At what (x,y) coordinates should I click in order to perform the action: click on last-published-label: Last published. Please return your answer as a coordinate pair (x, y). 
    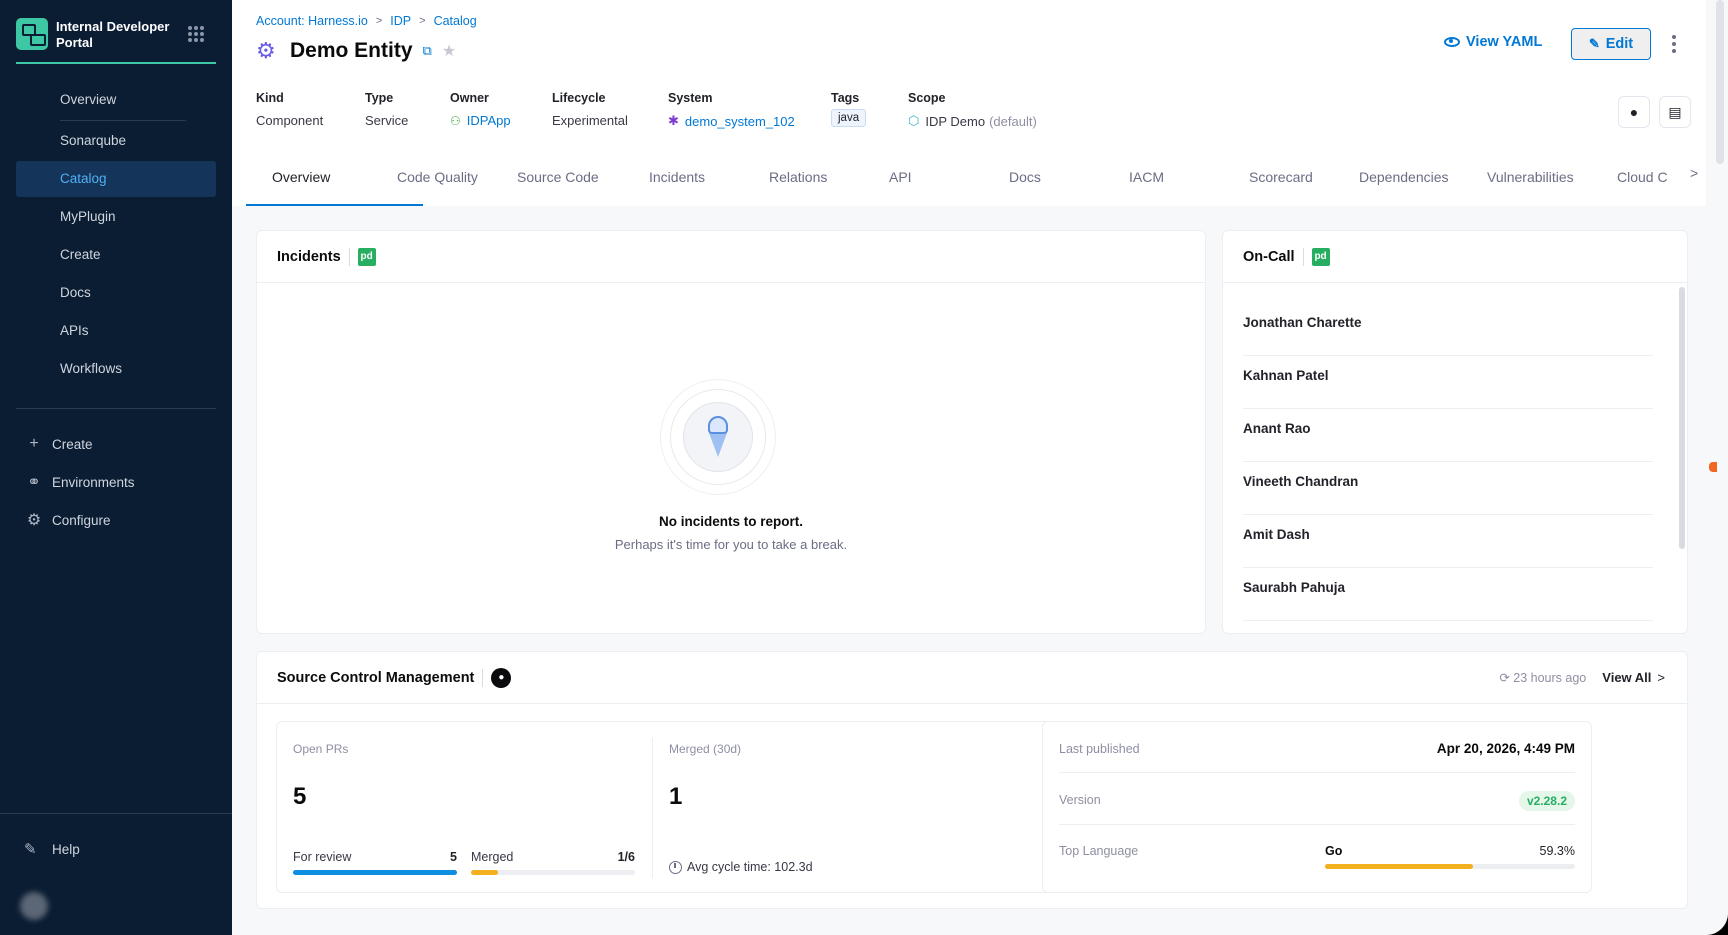
    Looking at the image, I should click on (1099, 749).